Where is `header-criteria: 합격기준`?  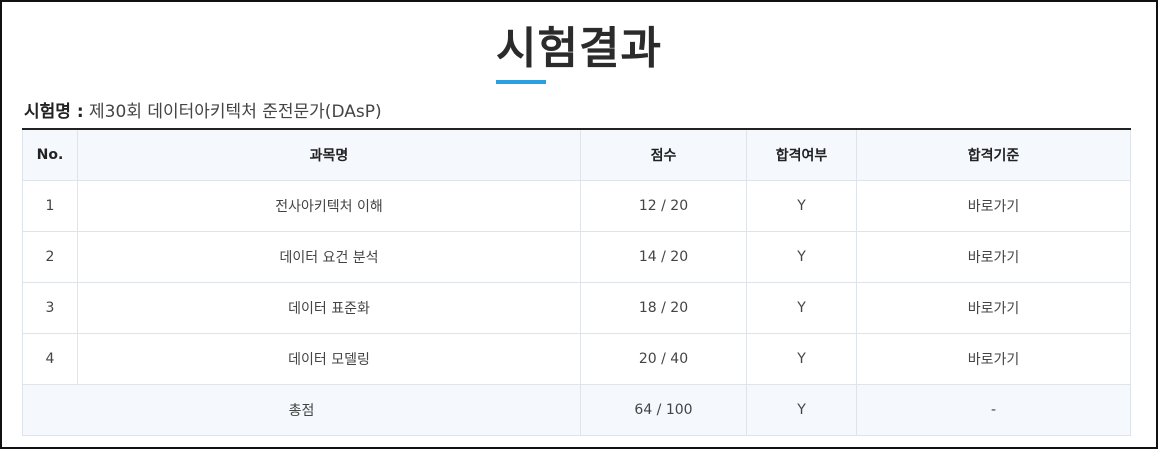 header-criteria: 합격기준 is located at coordinates (993, 155).